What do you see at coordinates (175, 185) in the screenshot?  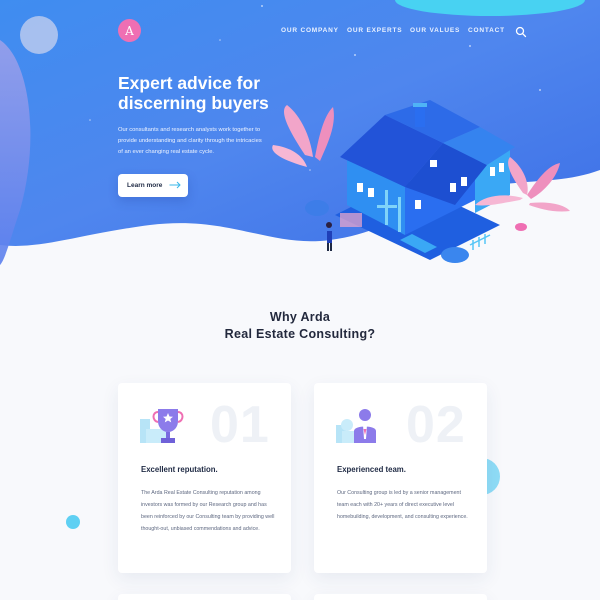 I see `arrow-right-icon` at bounding box center [175, 185].